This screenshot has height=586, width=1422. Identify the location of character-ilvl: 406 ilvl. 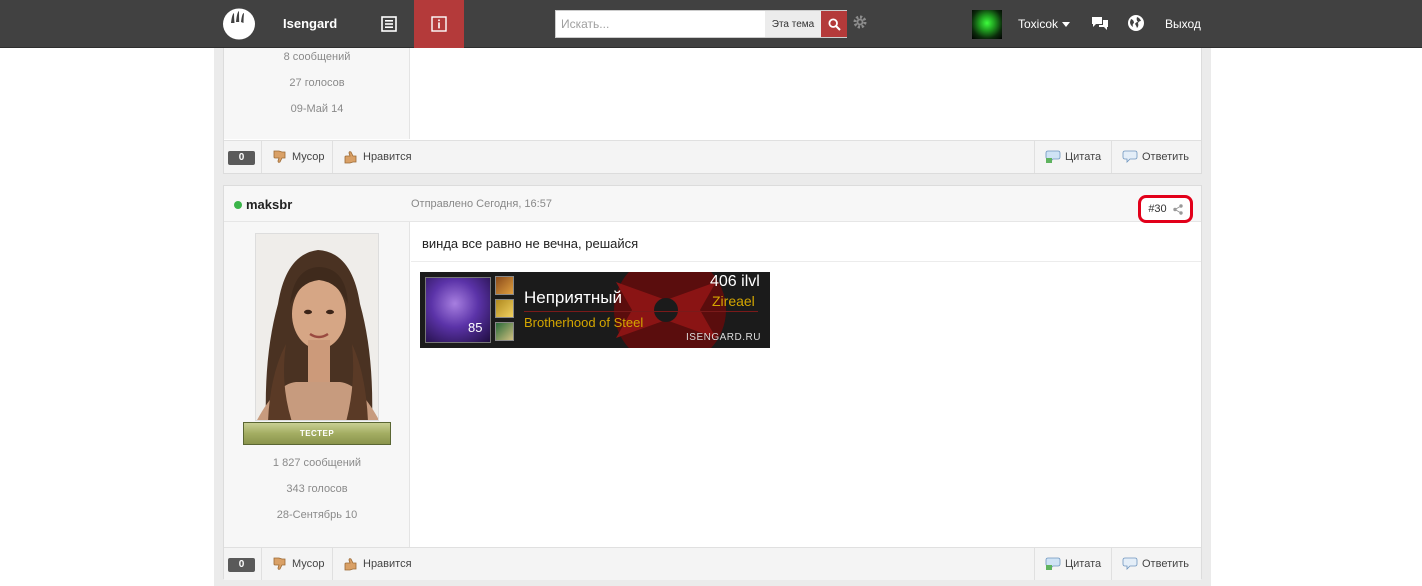
(735, 281).